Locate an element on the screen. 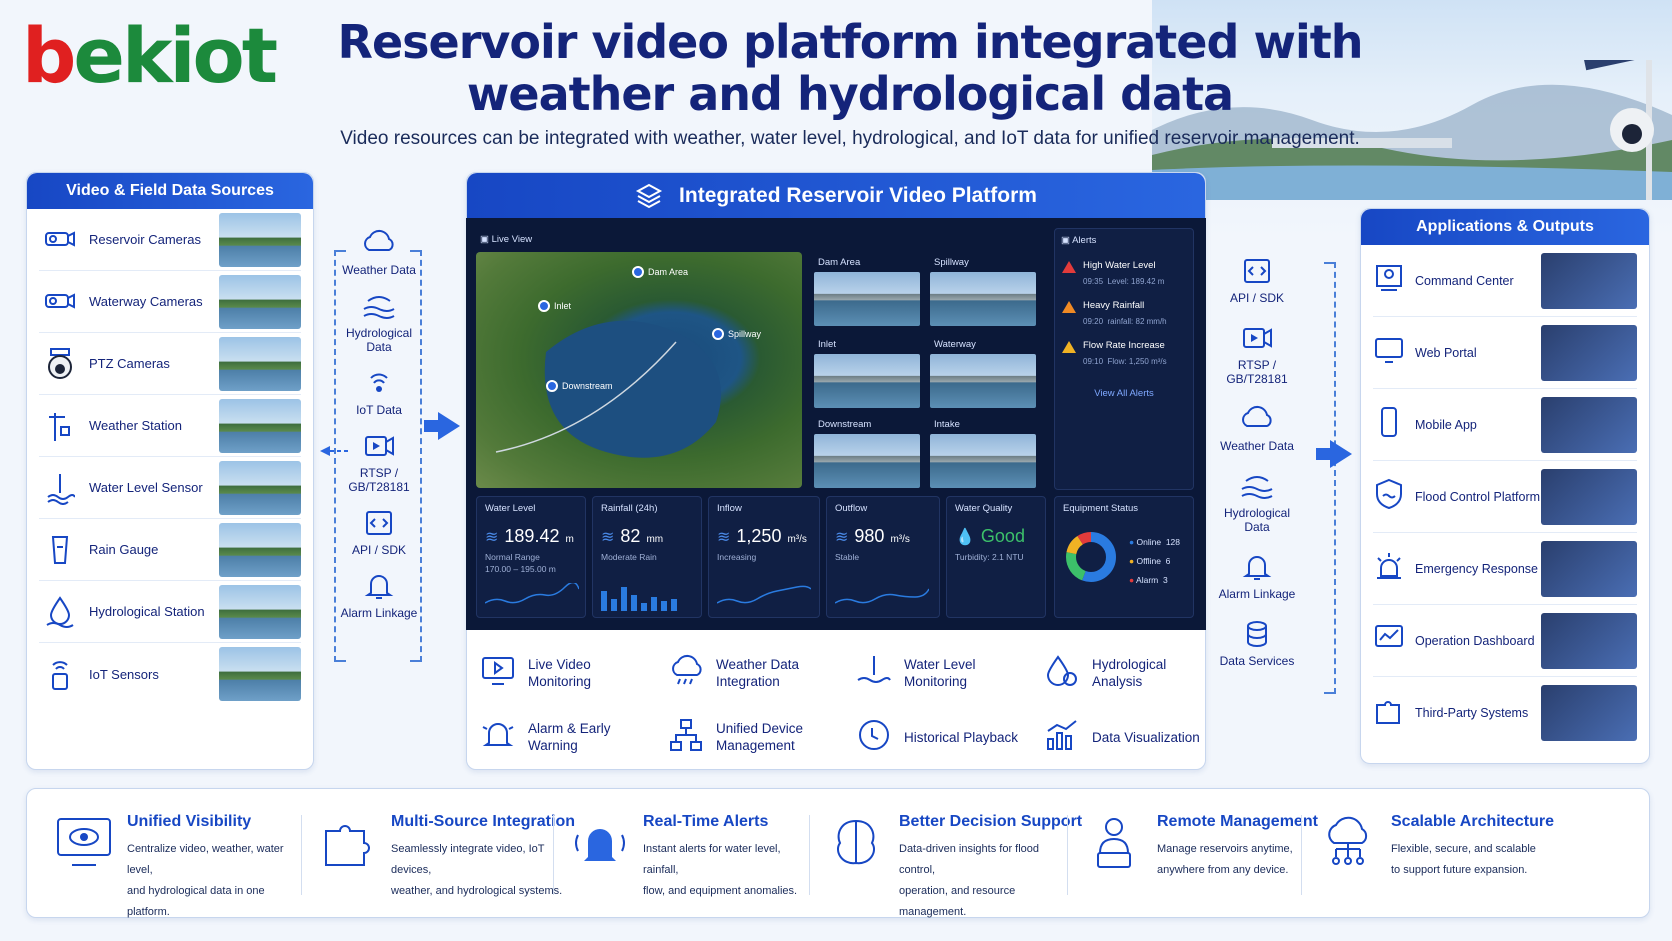 The image size is (1672, 941). metric-label: Water Quality is located at coordinates (984, 508).